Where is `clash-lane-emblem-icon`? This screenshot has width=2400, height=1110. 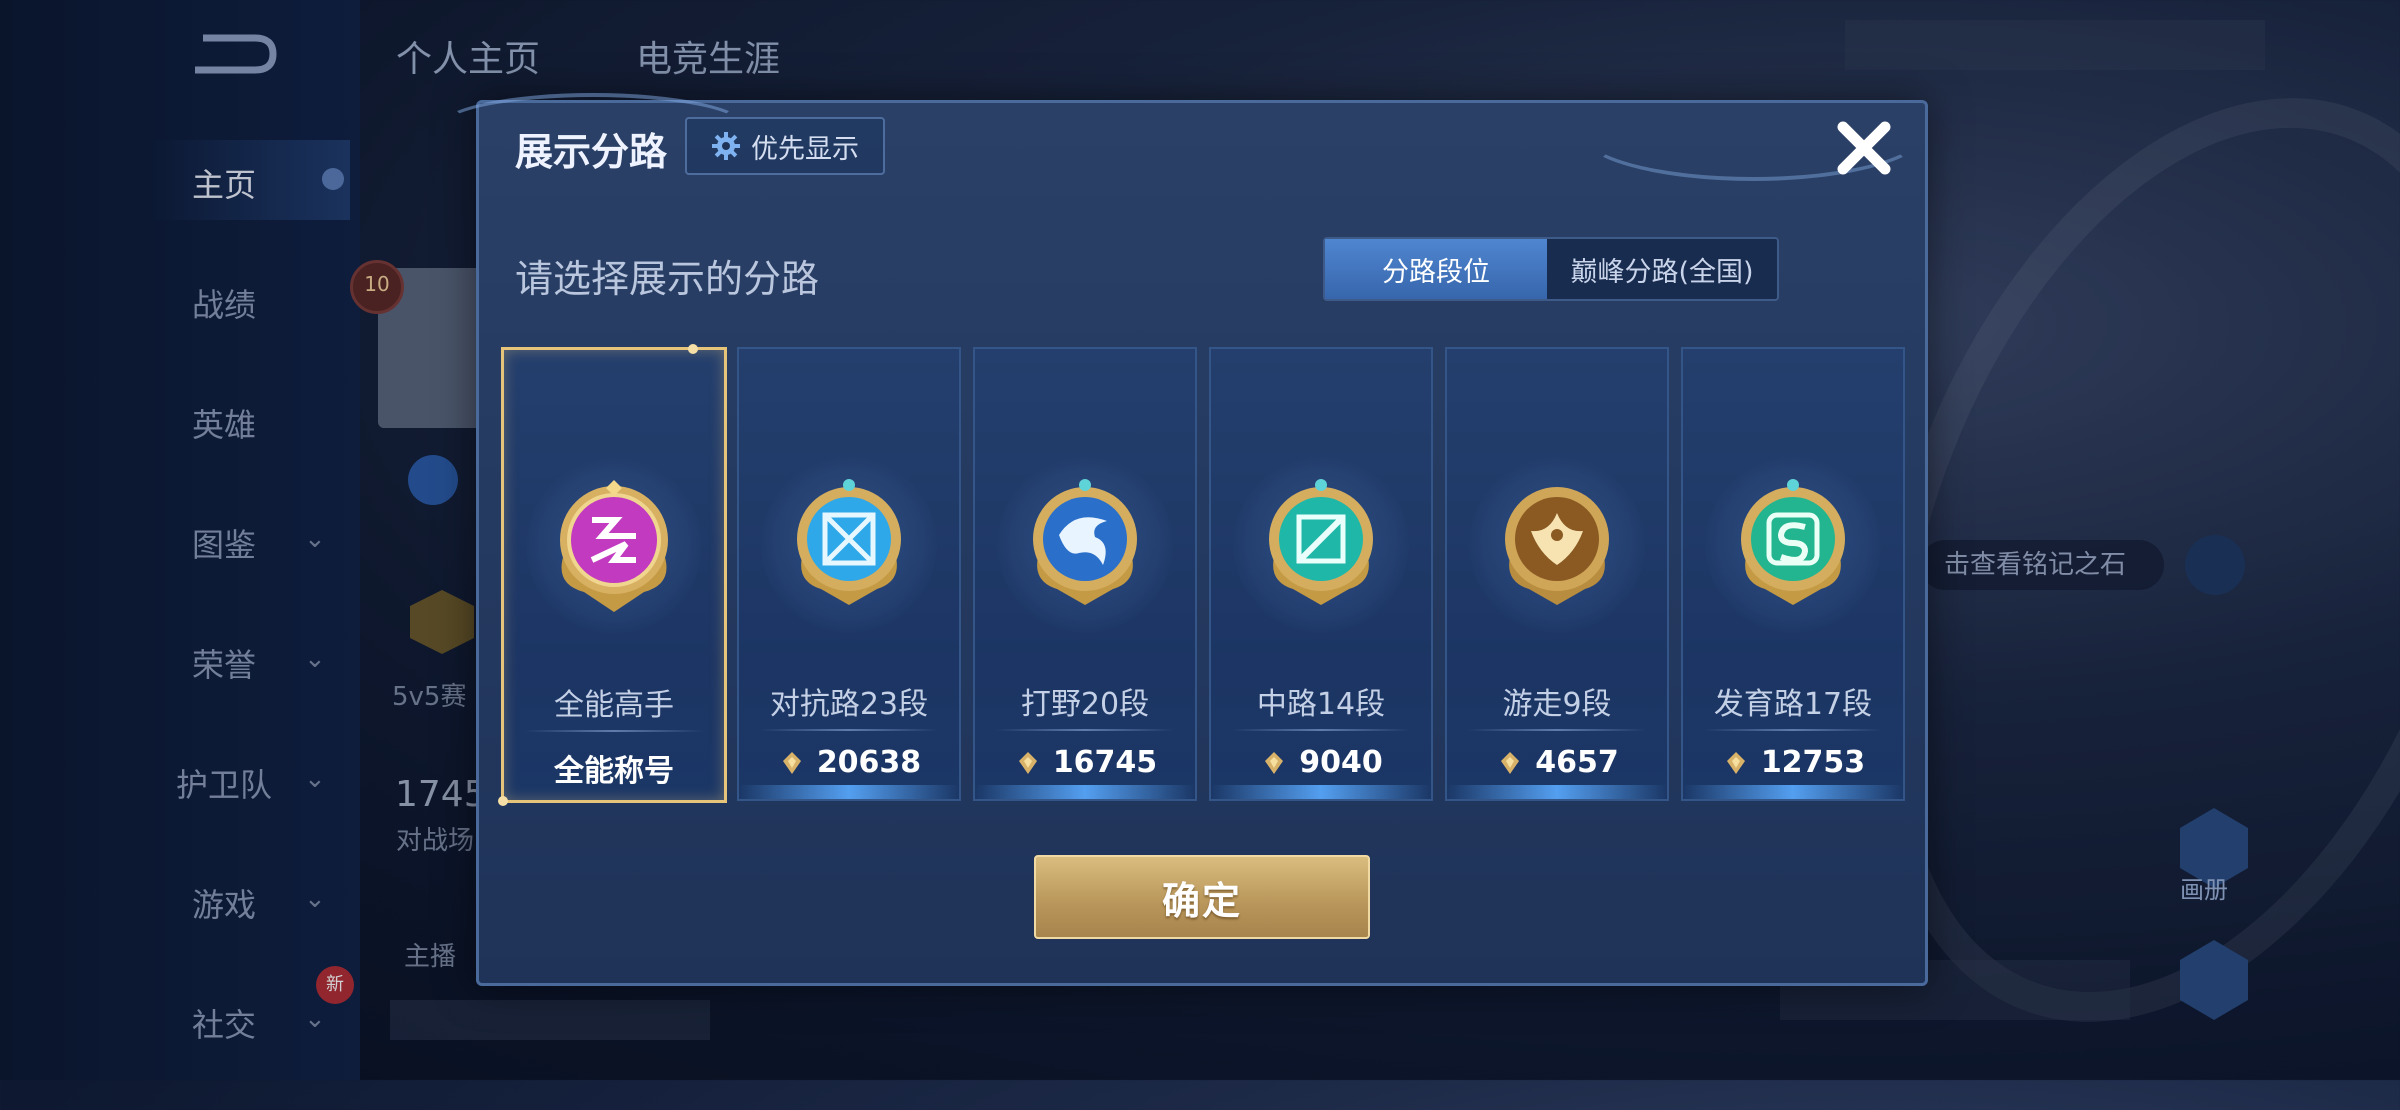
clash-lane-emblem-icon is located at coordinates (849, 542).